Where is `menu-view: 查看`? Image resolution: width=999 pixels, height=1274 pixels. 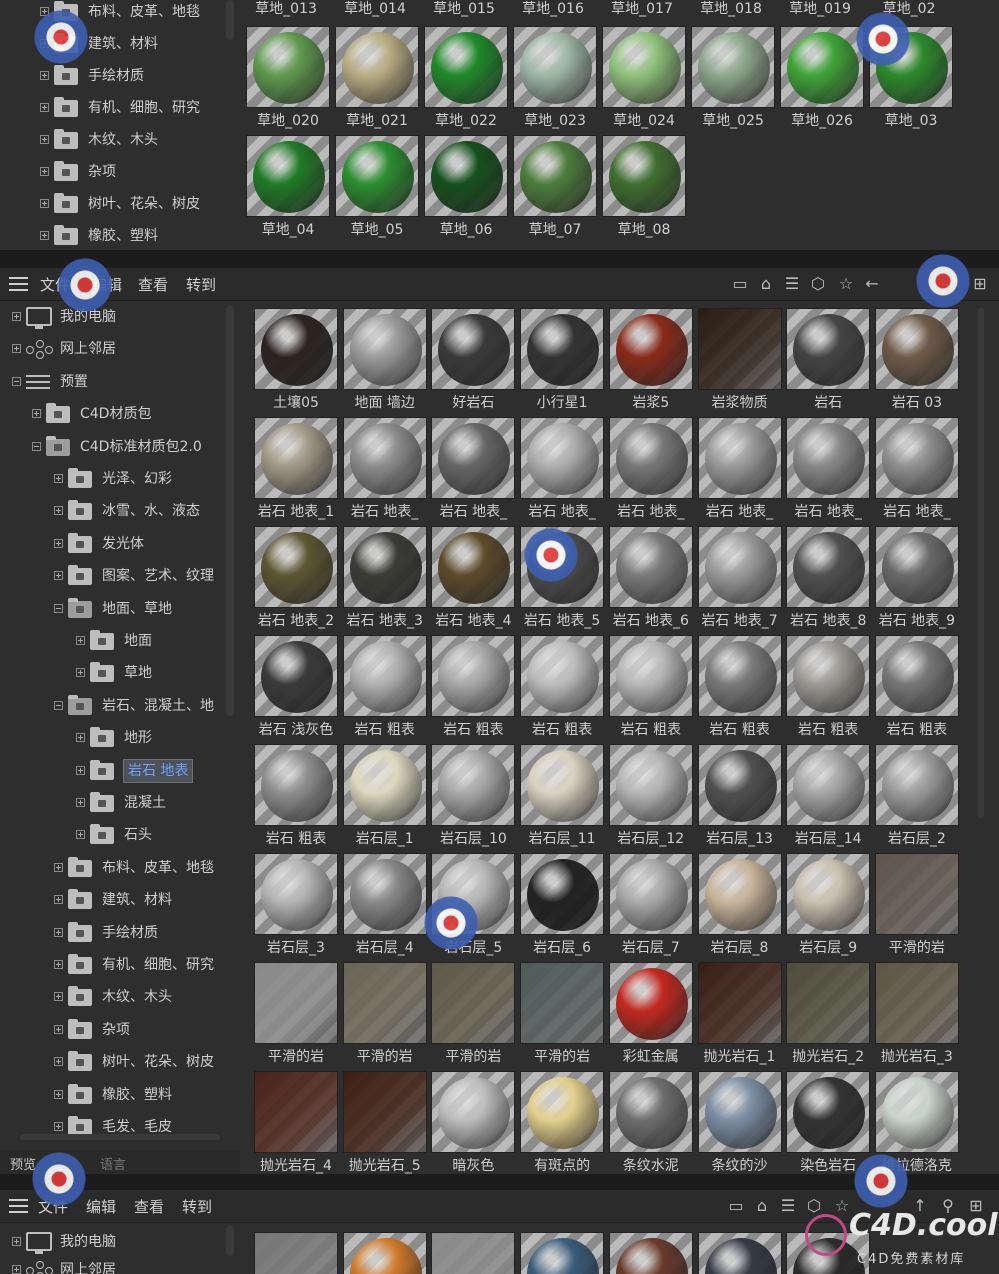
menu-view: 查看 is located at coordinates (153, 284).